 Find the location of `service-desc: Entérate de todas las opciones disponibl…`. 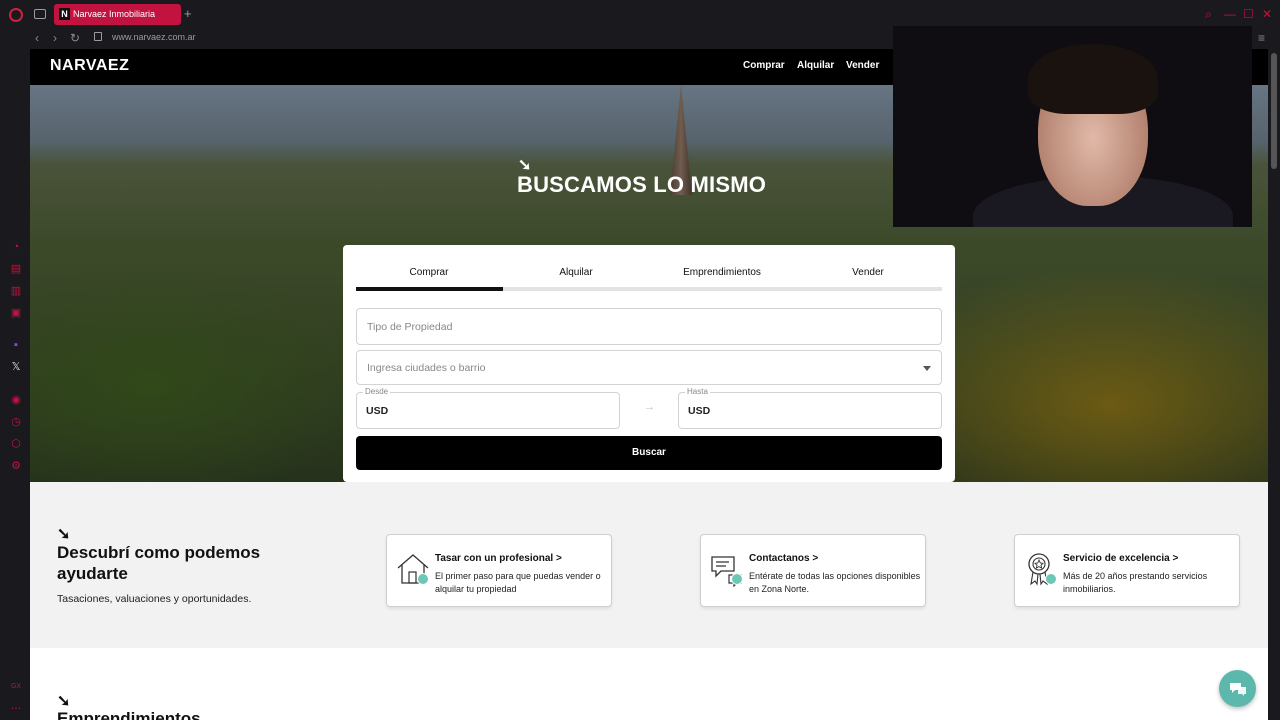

service-desc: Entérate de todas las opciones disponibl… is located at coordinates (835, 582).